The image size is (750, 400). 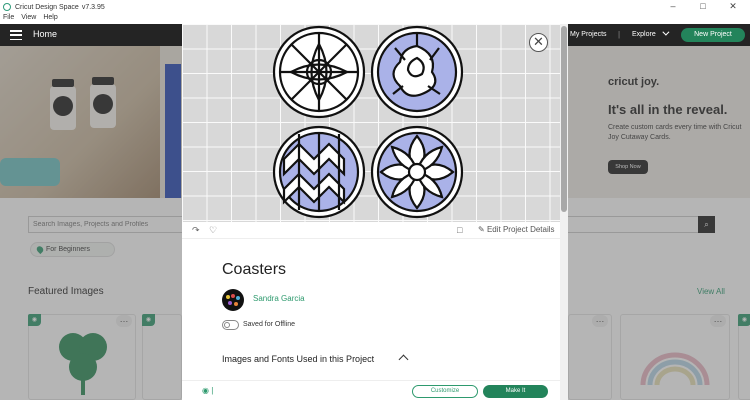 I want to click on explore-label: Explore, so click(x=644, y=34).